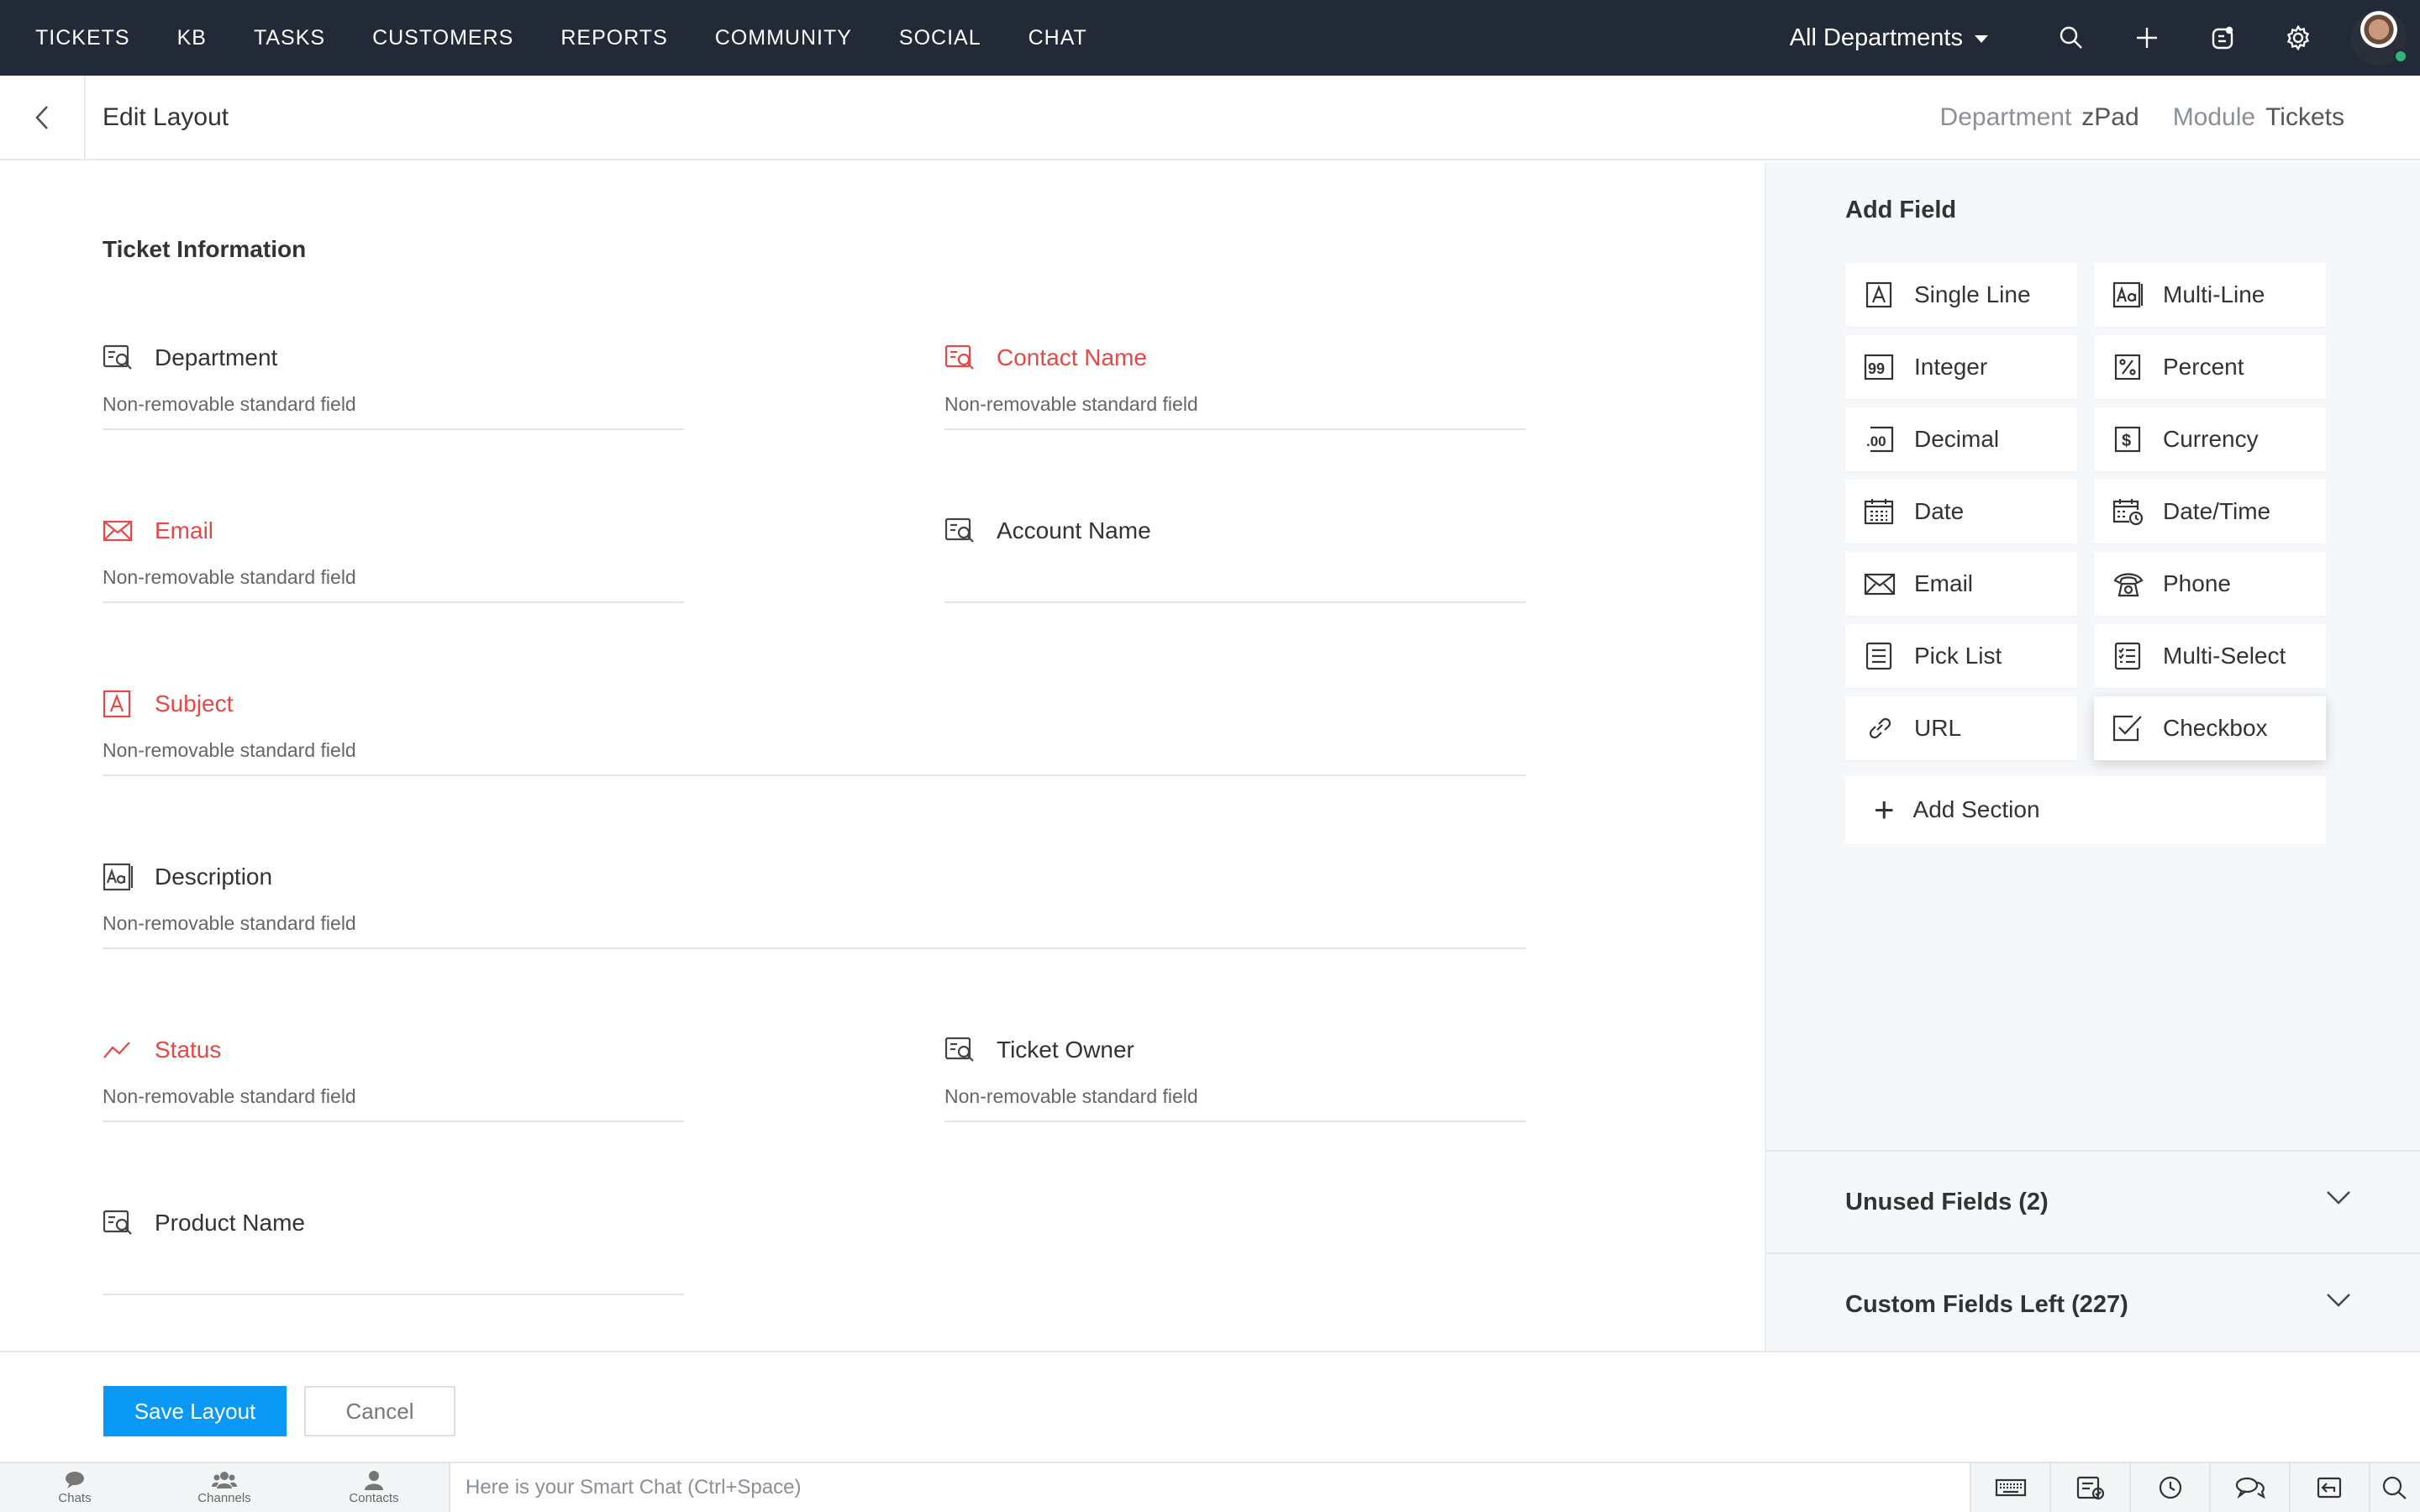 The height and width of the screenshot is (1512, 2420). I want to click on field-subject: Subject Non-removable standard field, so click(814, 731).